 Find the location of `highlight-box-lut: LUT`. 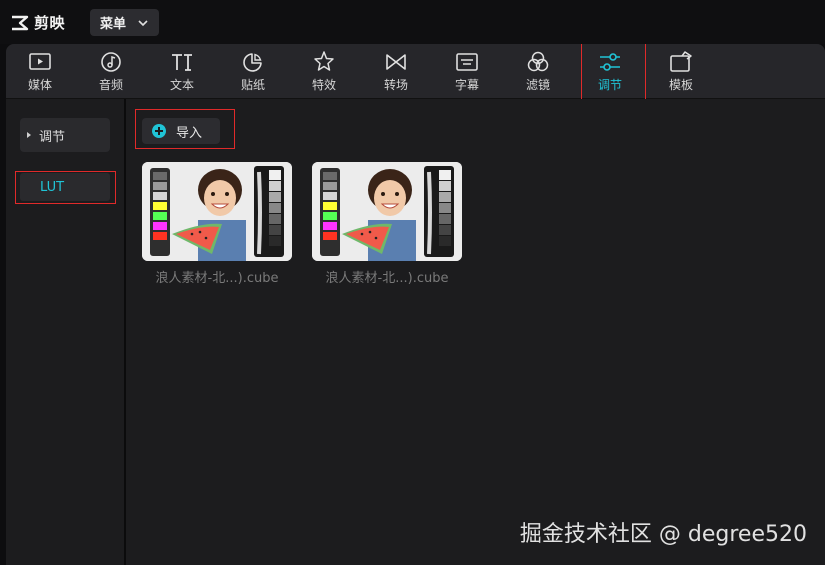

highlight-box-lut: LUT is located at coordinates (65, 187).